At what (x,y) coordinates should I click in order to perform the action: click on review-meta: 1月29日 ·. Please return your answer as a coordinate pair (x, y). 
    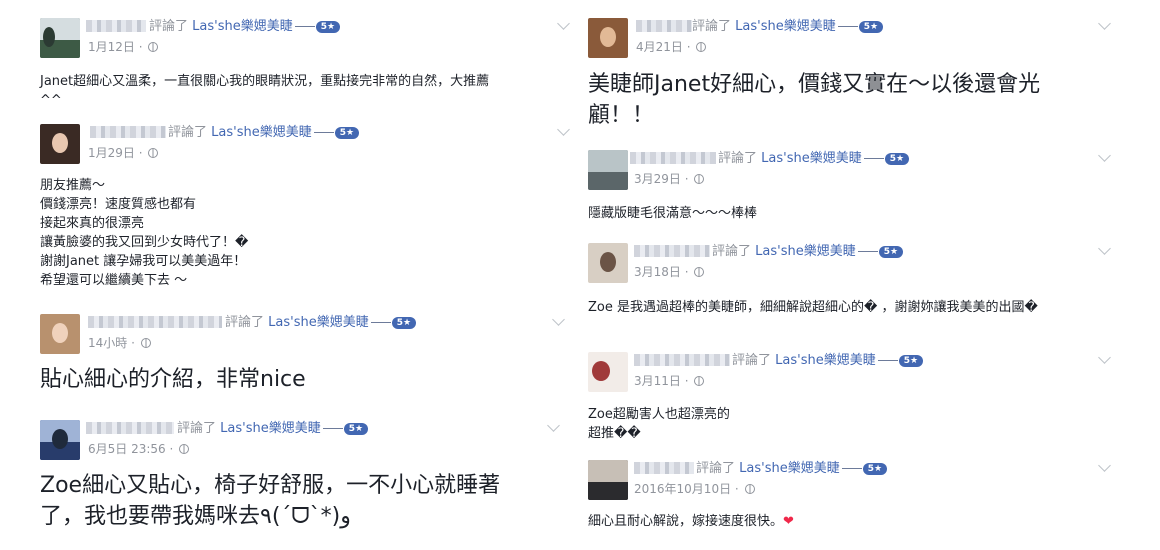
    Looking at the image, I should click on (123, 153).